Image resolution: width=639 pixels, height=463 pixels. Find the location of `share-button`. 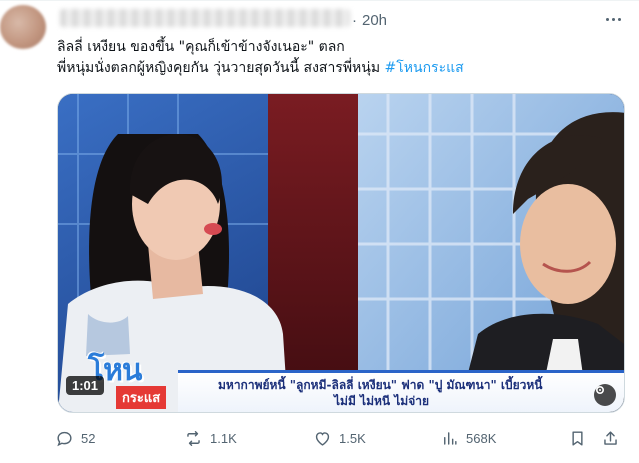

share-button is located at coordinates (610, 438).